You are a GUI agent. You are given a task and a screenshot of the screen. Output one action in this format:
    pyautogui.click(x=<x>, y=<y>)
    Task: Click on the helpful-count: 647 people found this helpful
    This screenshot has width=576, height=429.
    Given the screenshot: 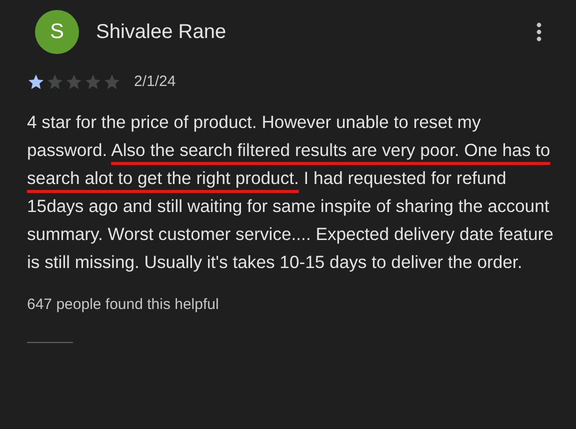 What is the action you would take?
    pyautogui.click(x=123, y=304)
    